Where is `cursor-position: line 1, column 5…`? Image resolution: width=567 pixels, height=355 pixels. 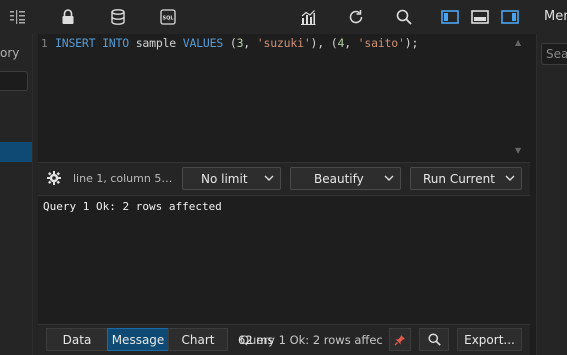 cursor-position: line 1, column 5… is located at coordinates (123, 178).